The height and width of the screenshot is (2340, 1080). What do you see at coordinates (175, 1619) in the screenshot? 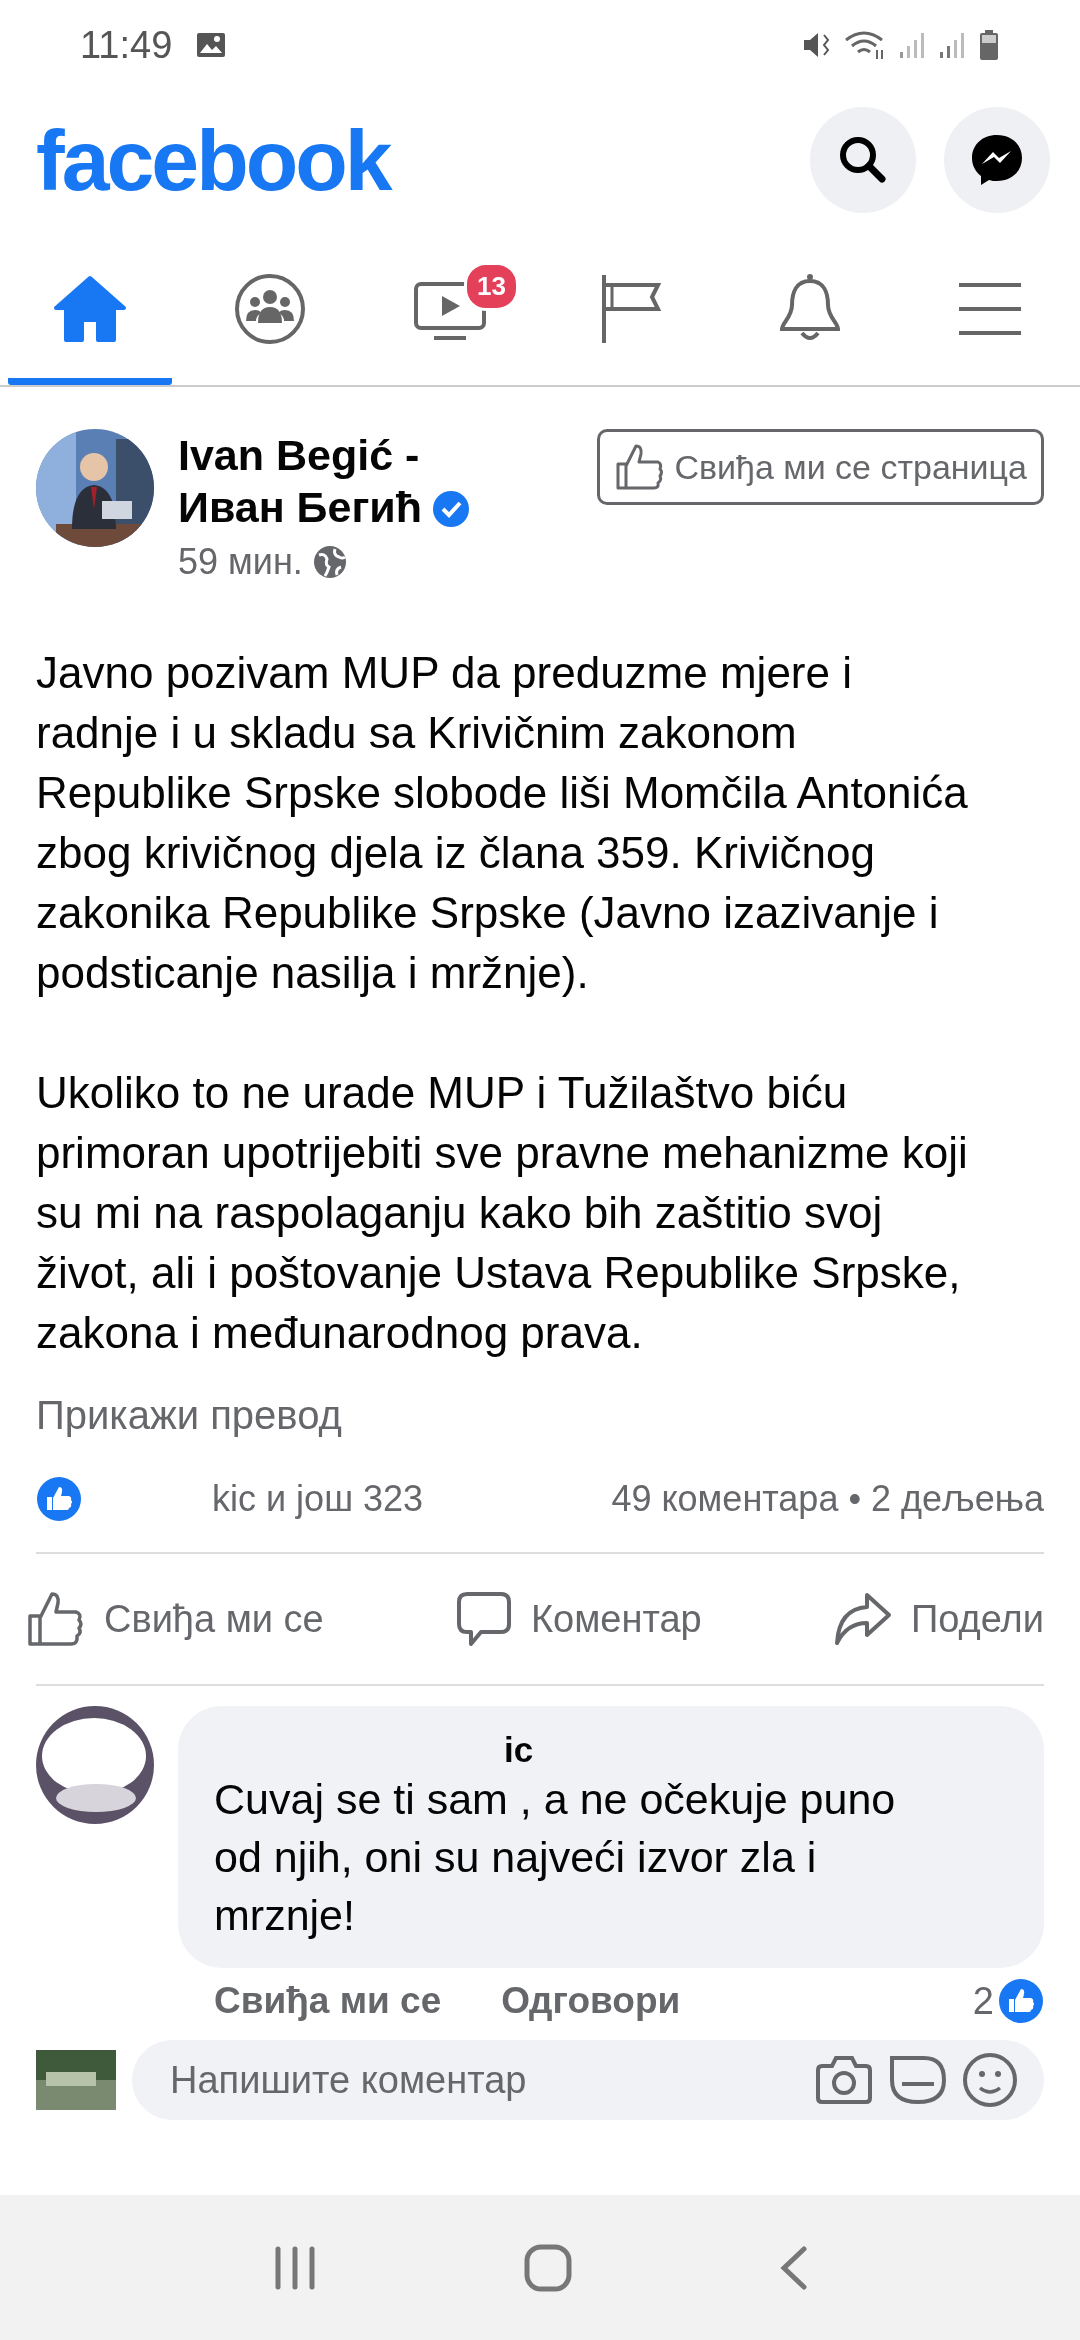
I see `like-button: Свиђа ми се` at bounding box center [175, 1619].